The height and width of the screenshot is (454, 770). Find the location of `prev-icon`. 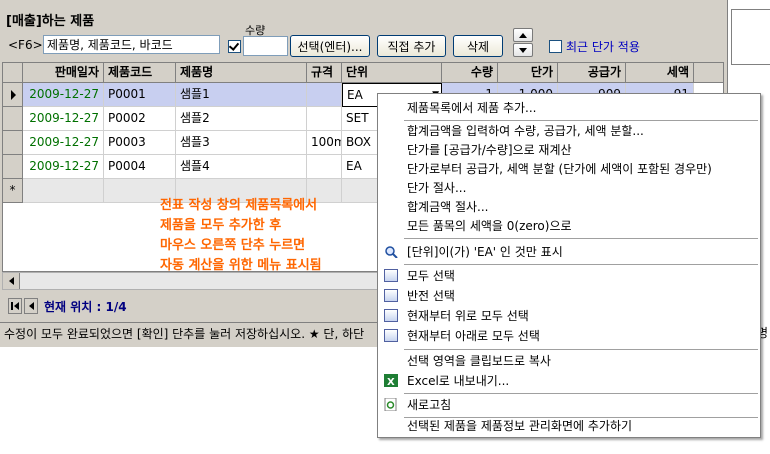

prev-icon is located at coordinates (31, 306).